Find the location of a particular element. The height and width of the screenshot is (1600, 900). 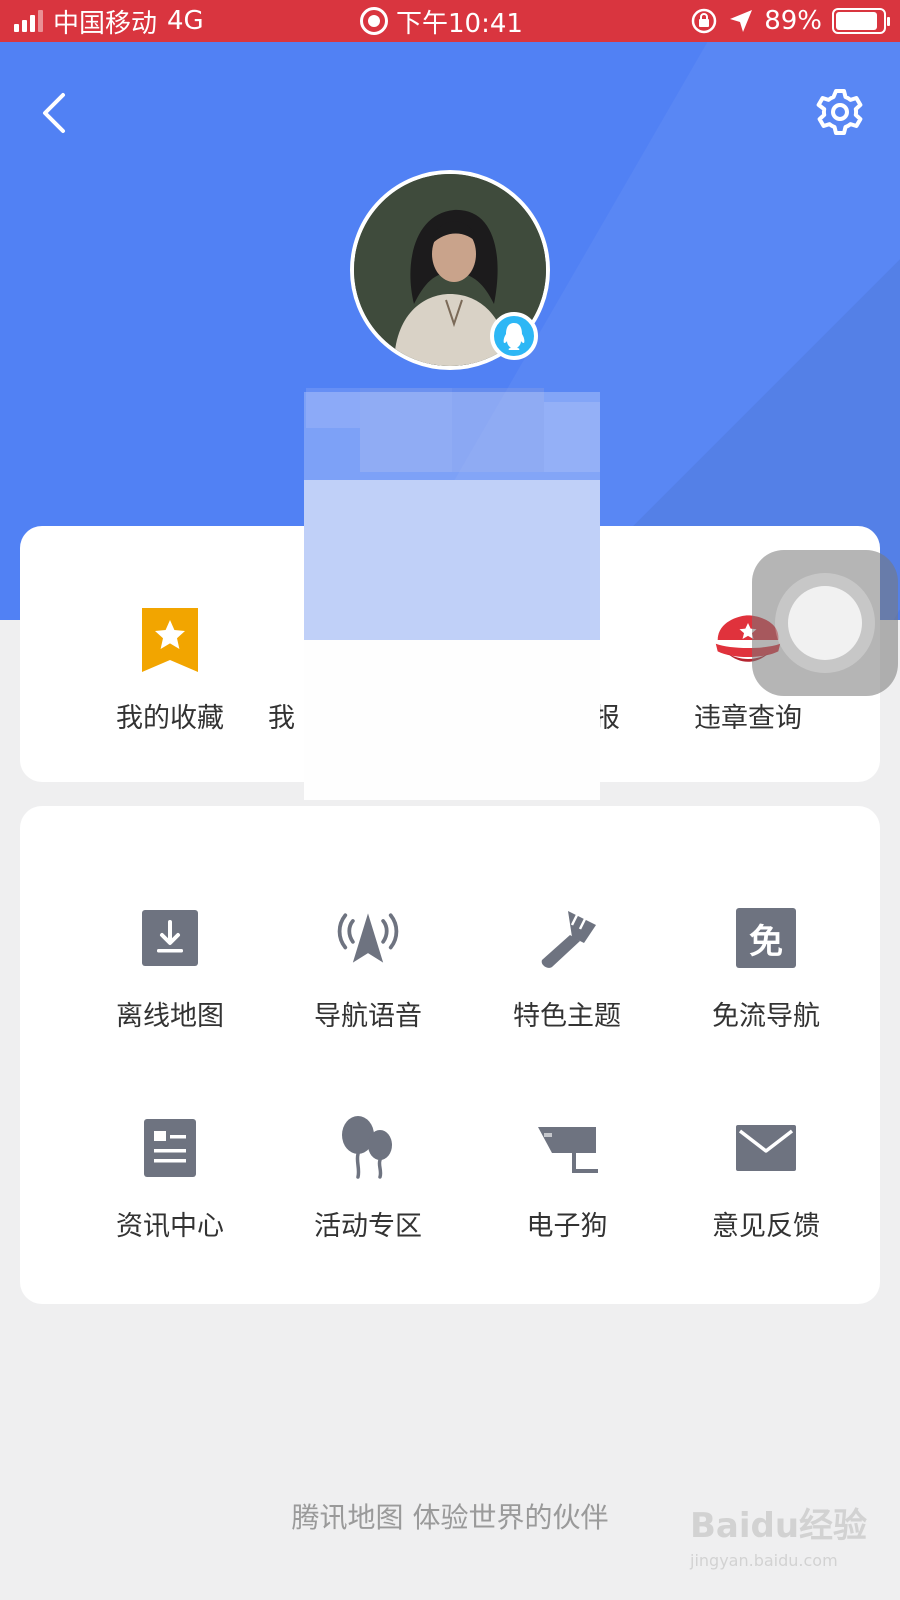

news-center-button: 资讯中心 is located at coordinates (170, 1177).